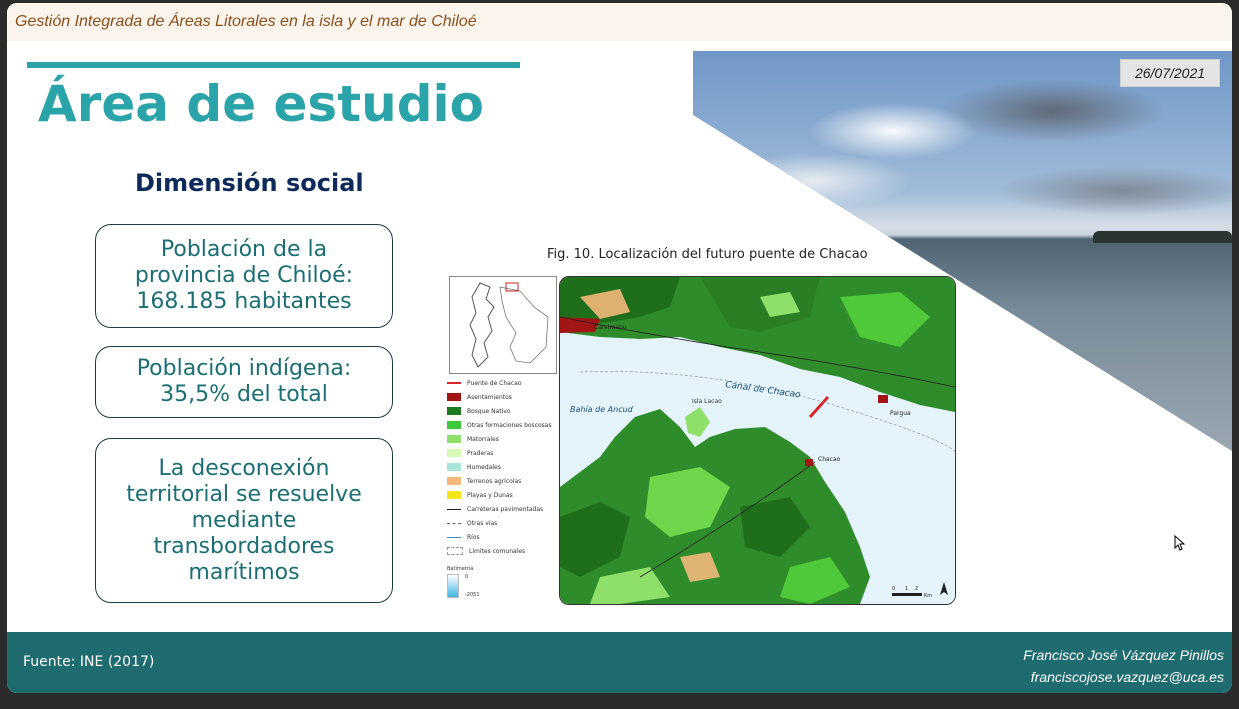 The height and width of the screenshot is (709, 1239). What do you see at coordinates (900, 413) in the screenshot?
I see `map-label: Pargua` at bounding box center [900, 413].